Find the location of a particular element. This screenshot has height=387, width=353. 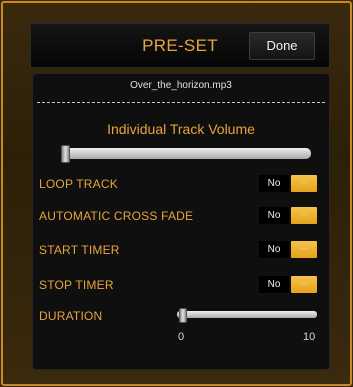

cross-fade-toggle: No ··· is located at coordinates (288, 215).